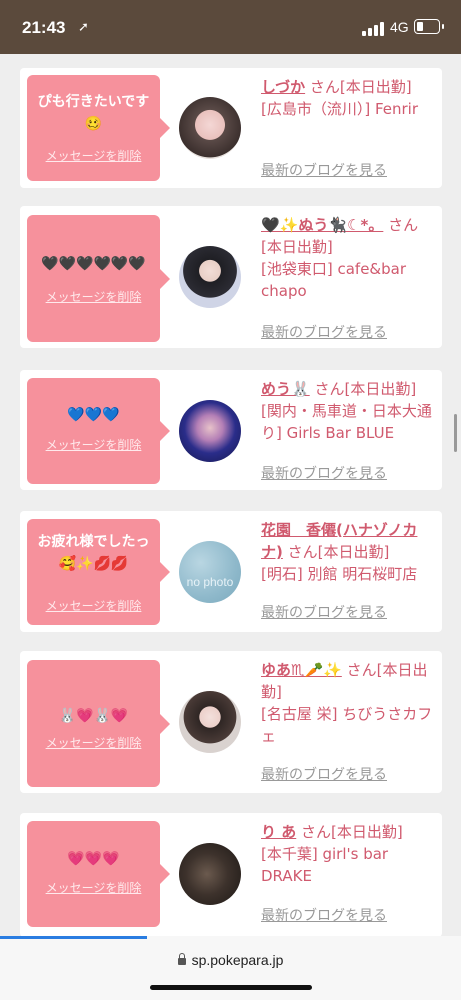 The width and height of the screenshot is (461, 1000). What do you see at coordinates (83, 27) in the screenshot?
I see `location-arrow-icon: ➚` at bounding box center [83, 27].